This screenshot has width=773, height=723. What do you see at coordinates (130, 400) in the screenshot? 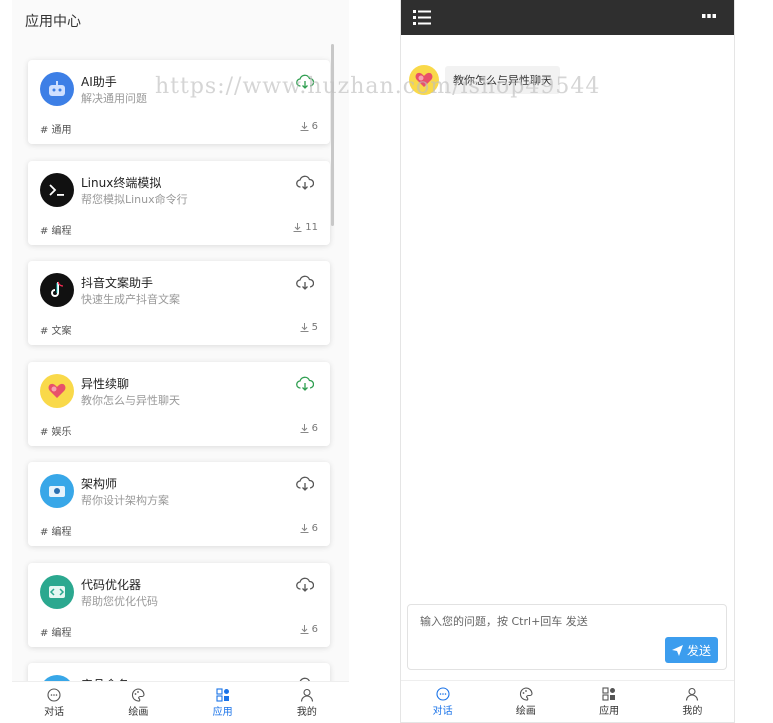
I see `app-desc: 教你怎么与异性聊天` at bounding box center [130, 400].